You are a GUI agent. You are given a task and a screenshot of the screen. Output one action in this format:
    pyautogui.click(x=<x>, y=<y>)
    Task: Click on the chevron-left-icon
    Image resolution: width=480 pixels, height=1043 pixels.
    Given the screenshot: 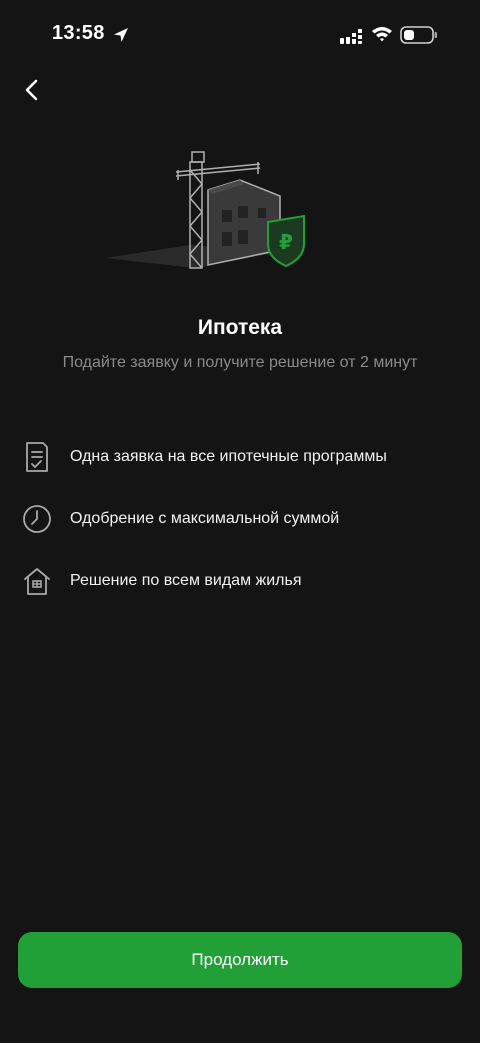 What is the action you would take?
    pyautogui.click(x=31, y=90)
    